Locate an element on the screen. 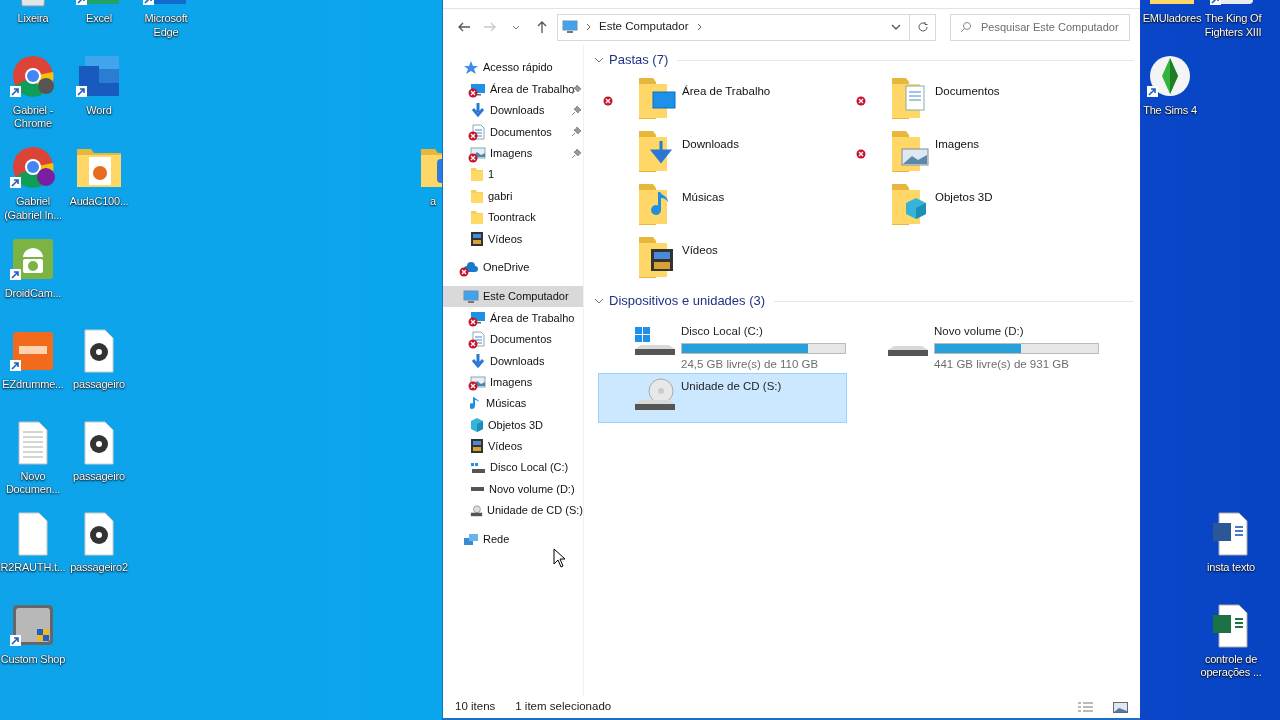 This screenshot has width=1280, height=720. desktop-icon-label: The Sims 4 is located at coordinates (1170, 110).